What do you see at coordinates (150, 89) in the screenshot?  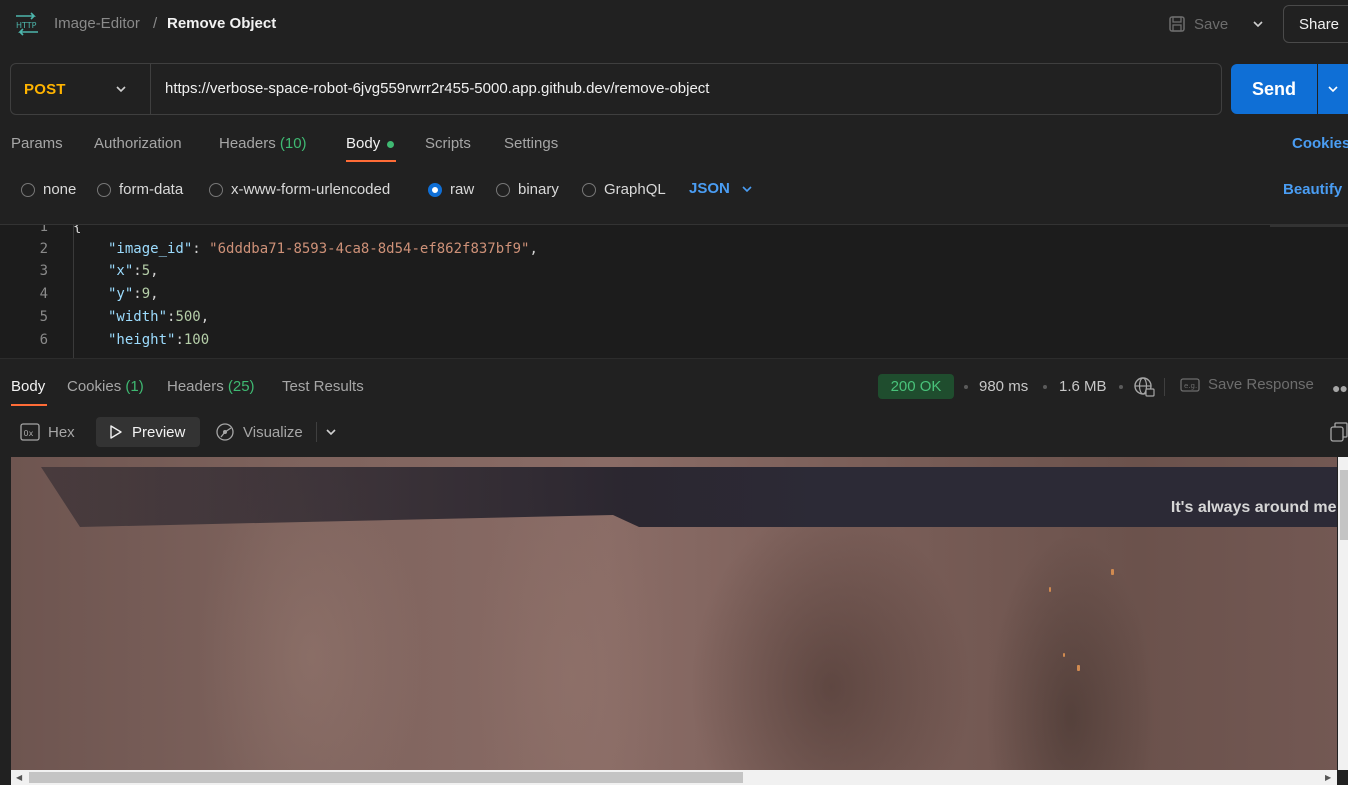 I see `url-divider` at bounding box center [150, 89].